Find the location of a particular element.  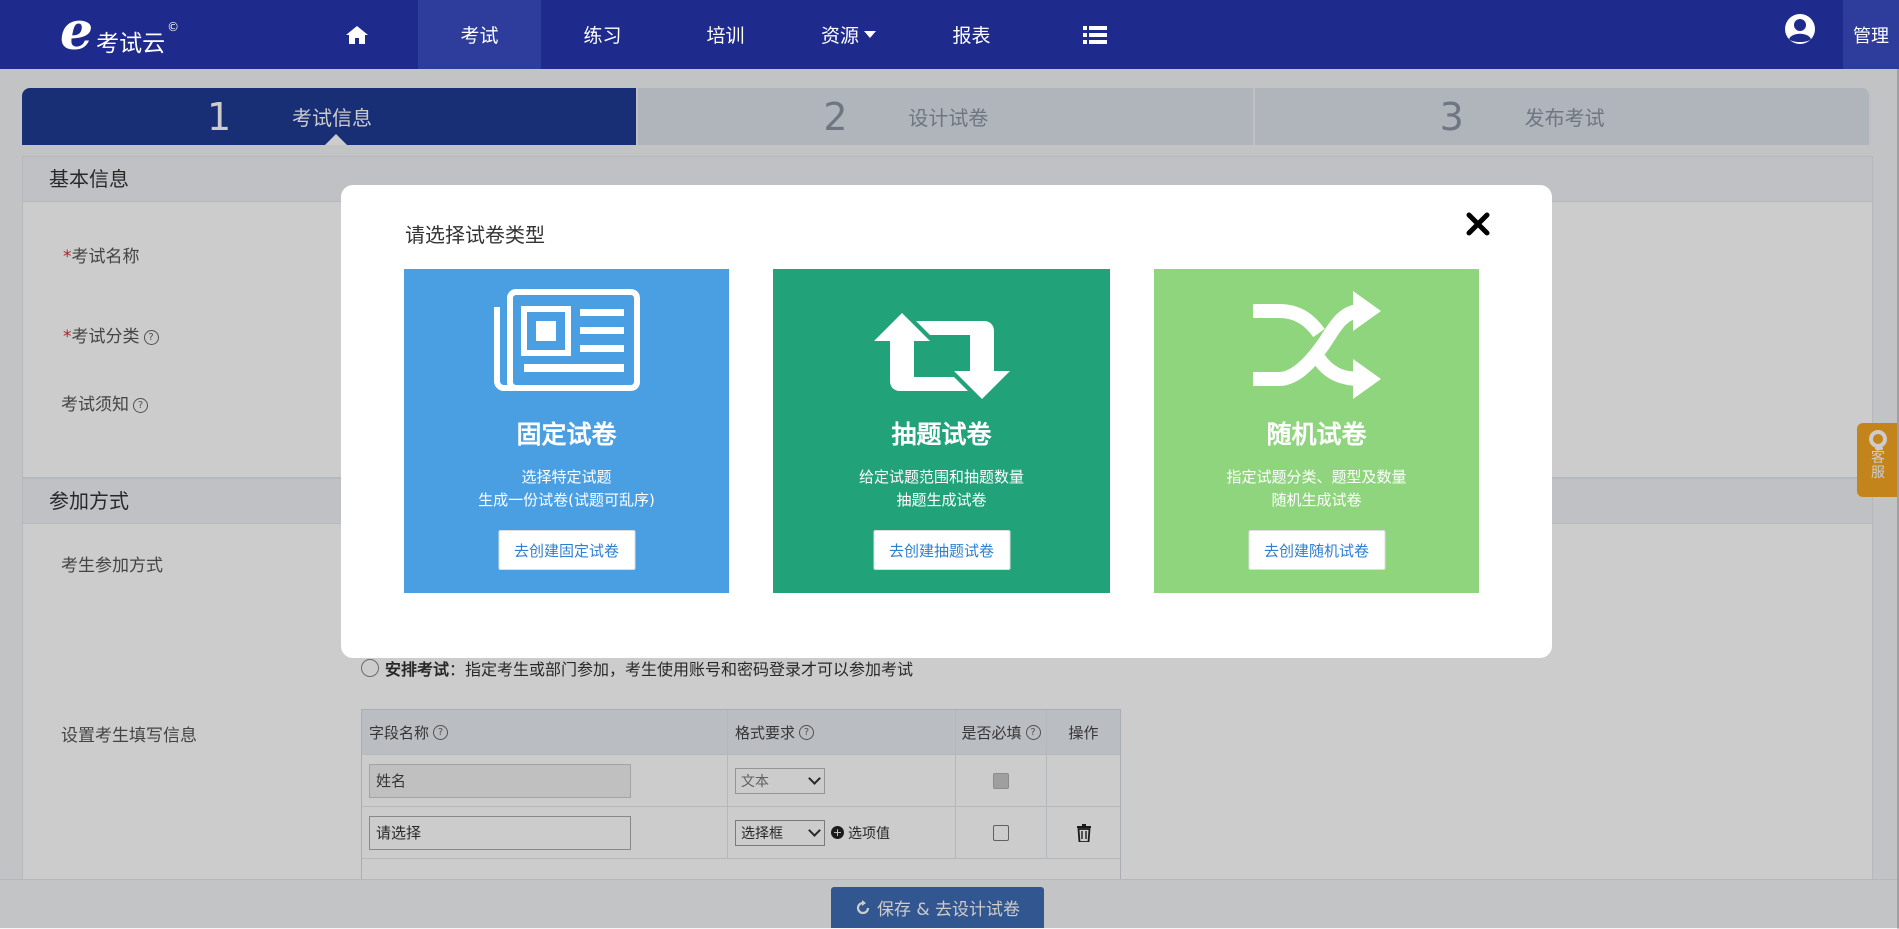

manage-button: 管理 is located at coordinates (1871, 34).